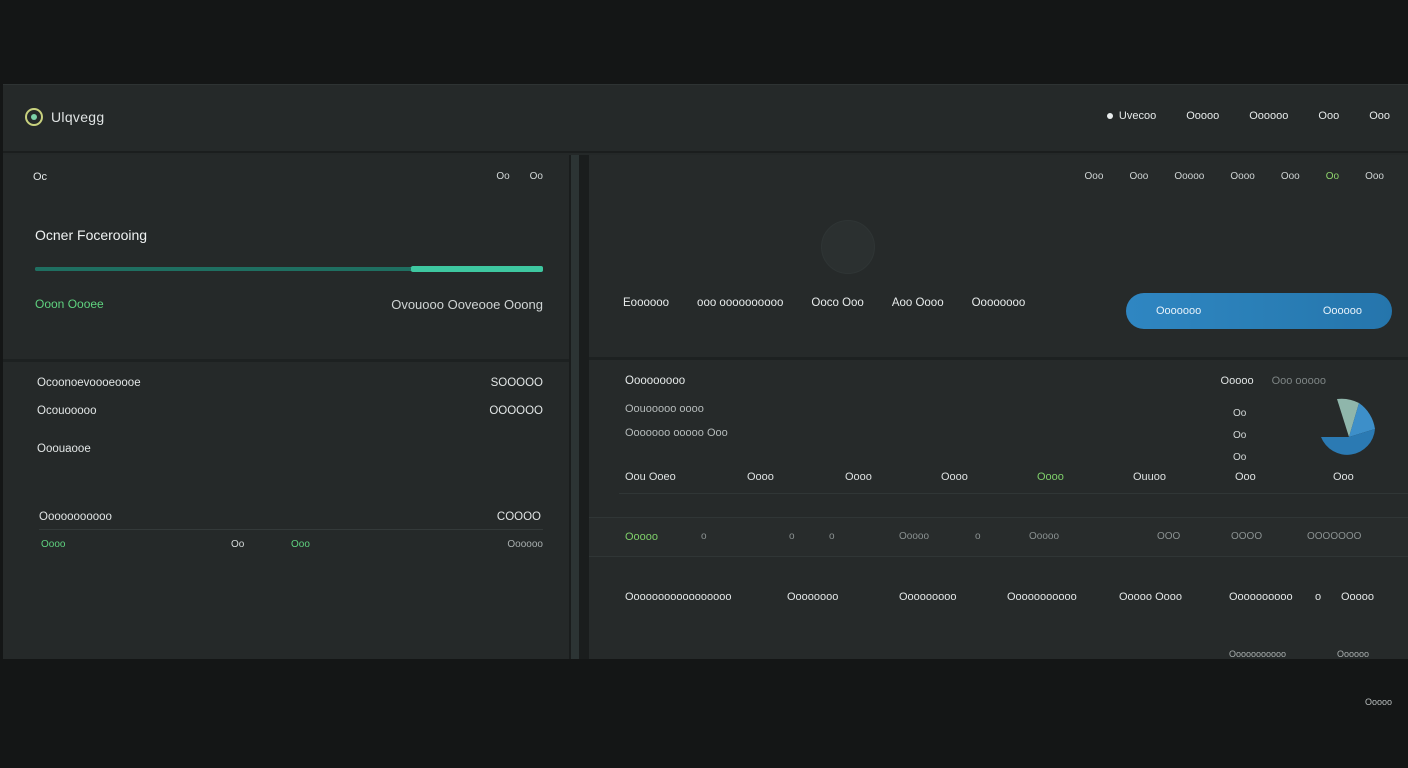 Image resolution: width=1408 pixels, height=768 pixels. I want to click on summary-row: Ooouaooe, so click(290, 457).